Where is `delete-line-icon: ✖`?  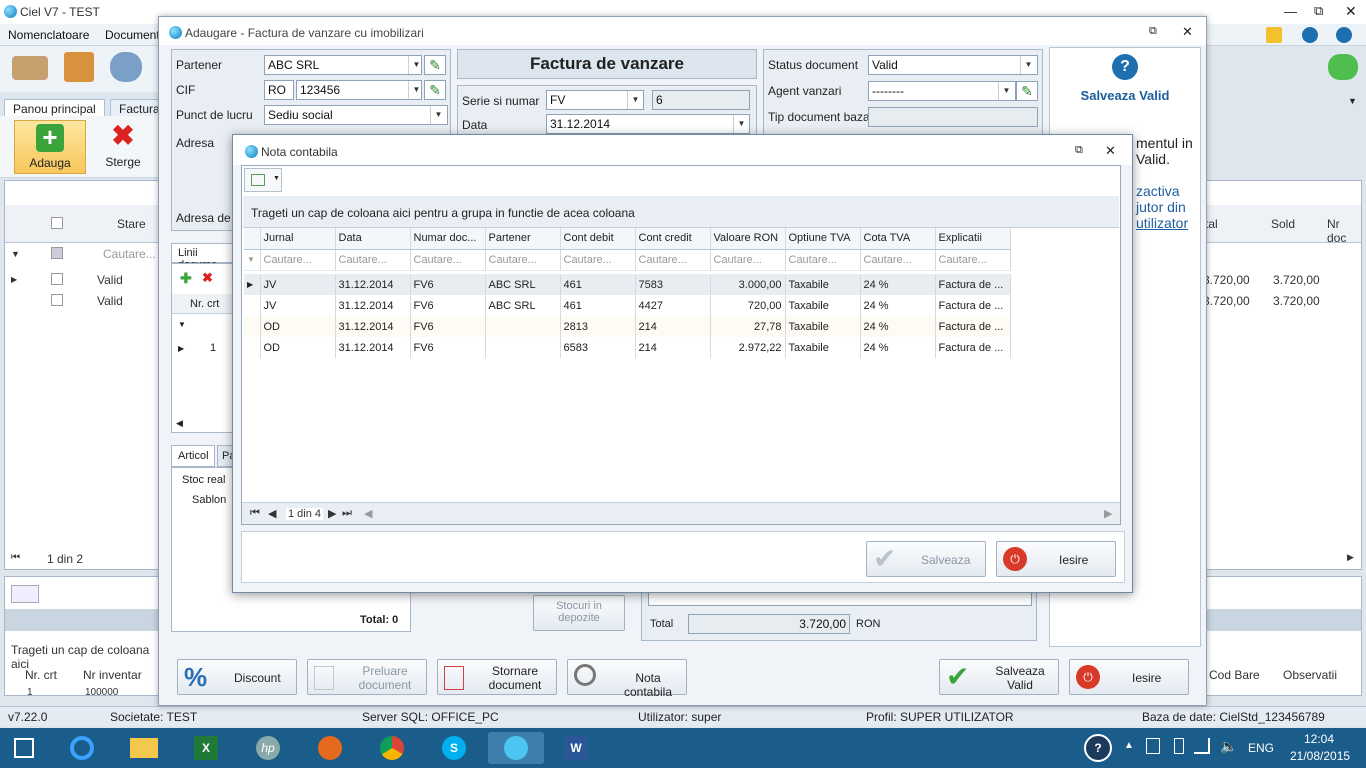
delete-line-icon: ✖ is located at coordinates (207, 278).